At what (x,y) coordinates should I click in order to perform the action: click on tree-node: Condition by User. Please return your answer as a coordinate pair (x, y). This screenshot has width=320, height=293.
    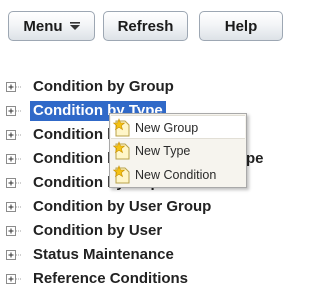
    Looking at the image, I should click on (143, 231).